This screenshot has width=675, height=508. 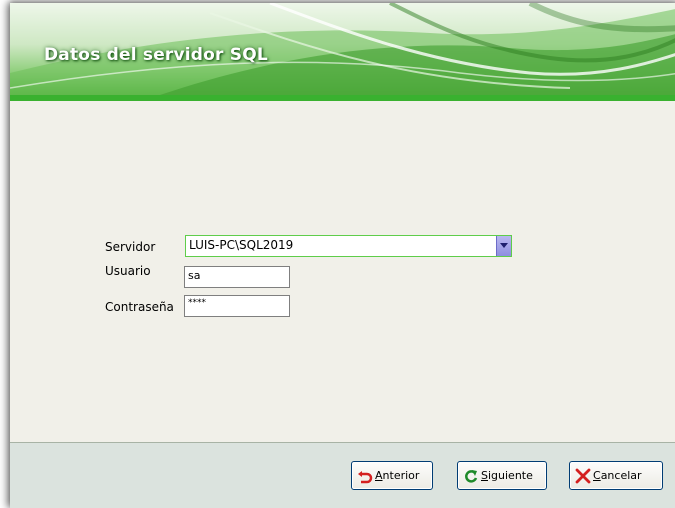 I want to click on siguiente-button: Siguiente, so click(x=502, y=475).